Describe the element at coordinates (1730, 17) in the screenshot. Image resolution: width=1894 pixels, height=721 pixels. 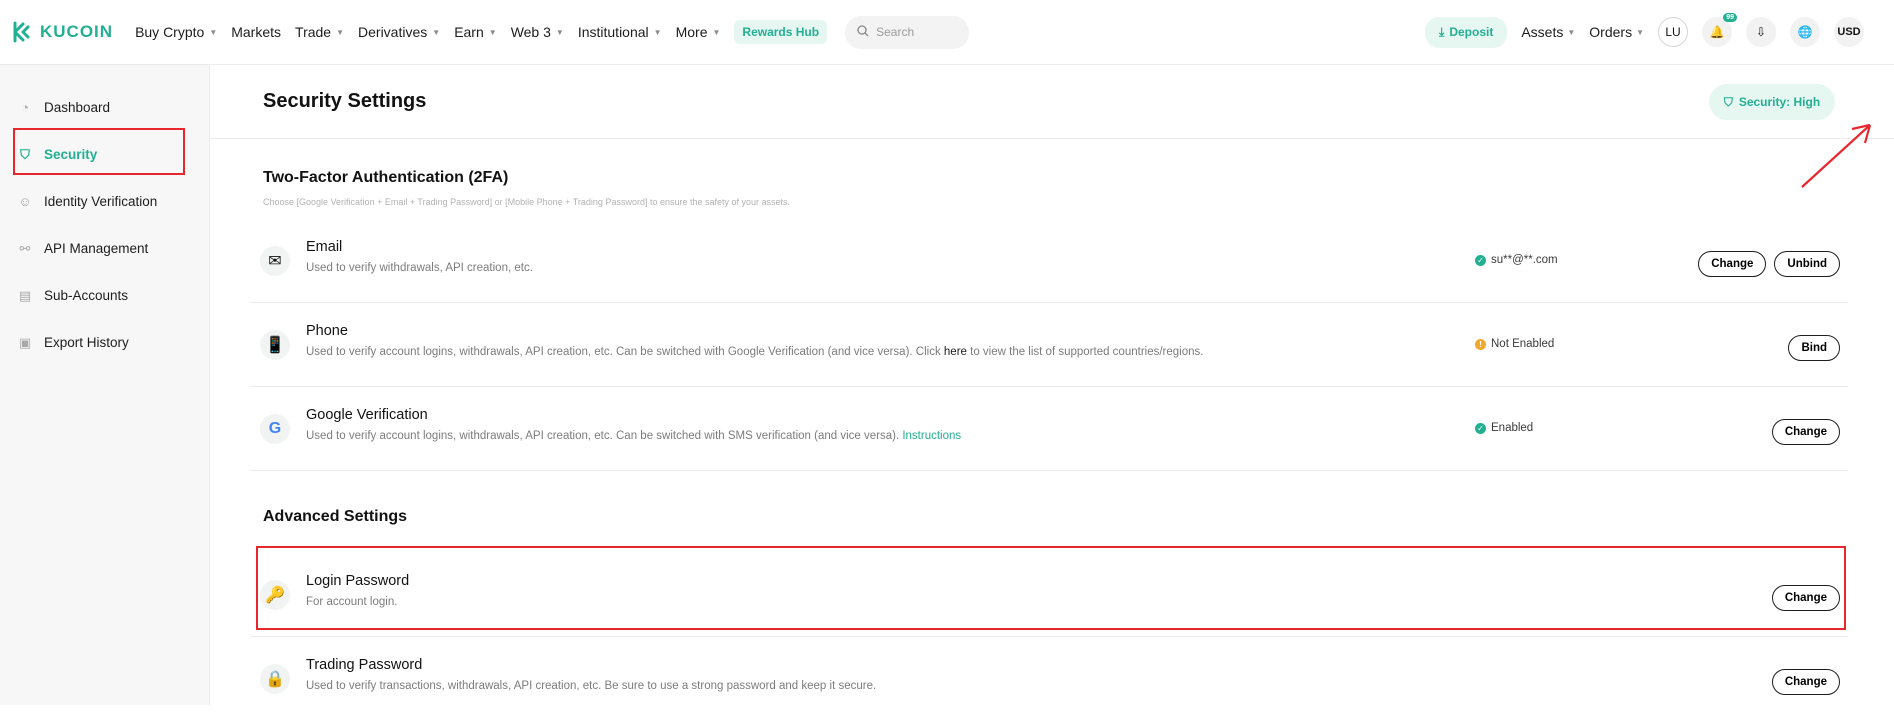
I see `notification-badge: 99` at that location.